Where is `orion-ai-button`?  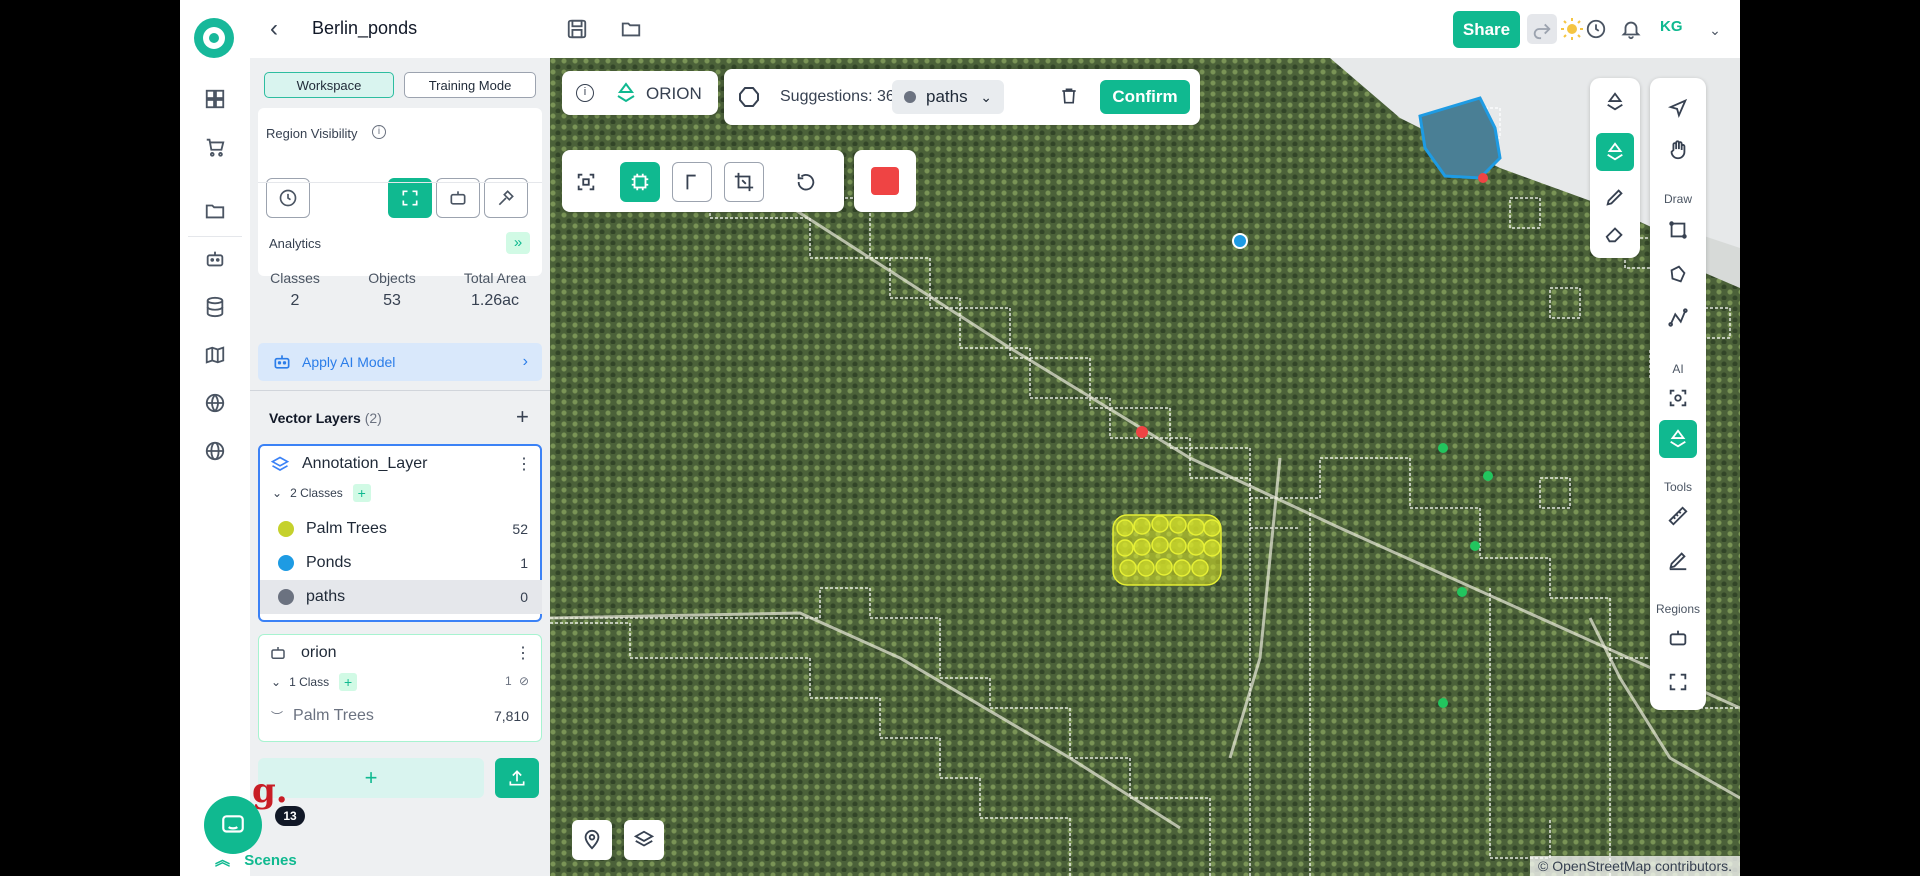
orion-ai-button is located at coordinates (1678, 439).